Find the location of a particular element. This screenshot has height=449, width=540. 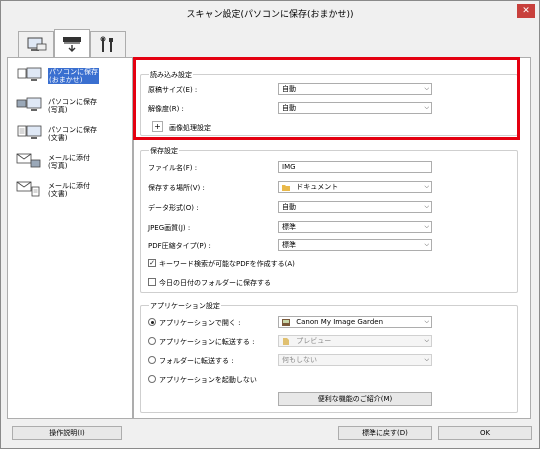

list-item-label: パソコンに保存 (おまかせ) is located at coordinates (73, 76).